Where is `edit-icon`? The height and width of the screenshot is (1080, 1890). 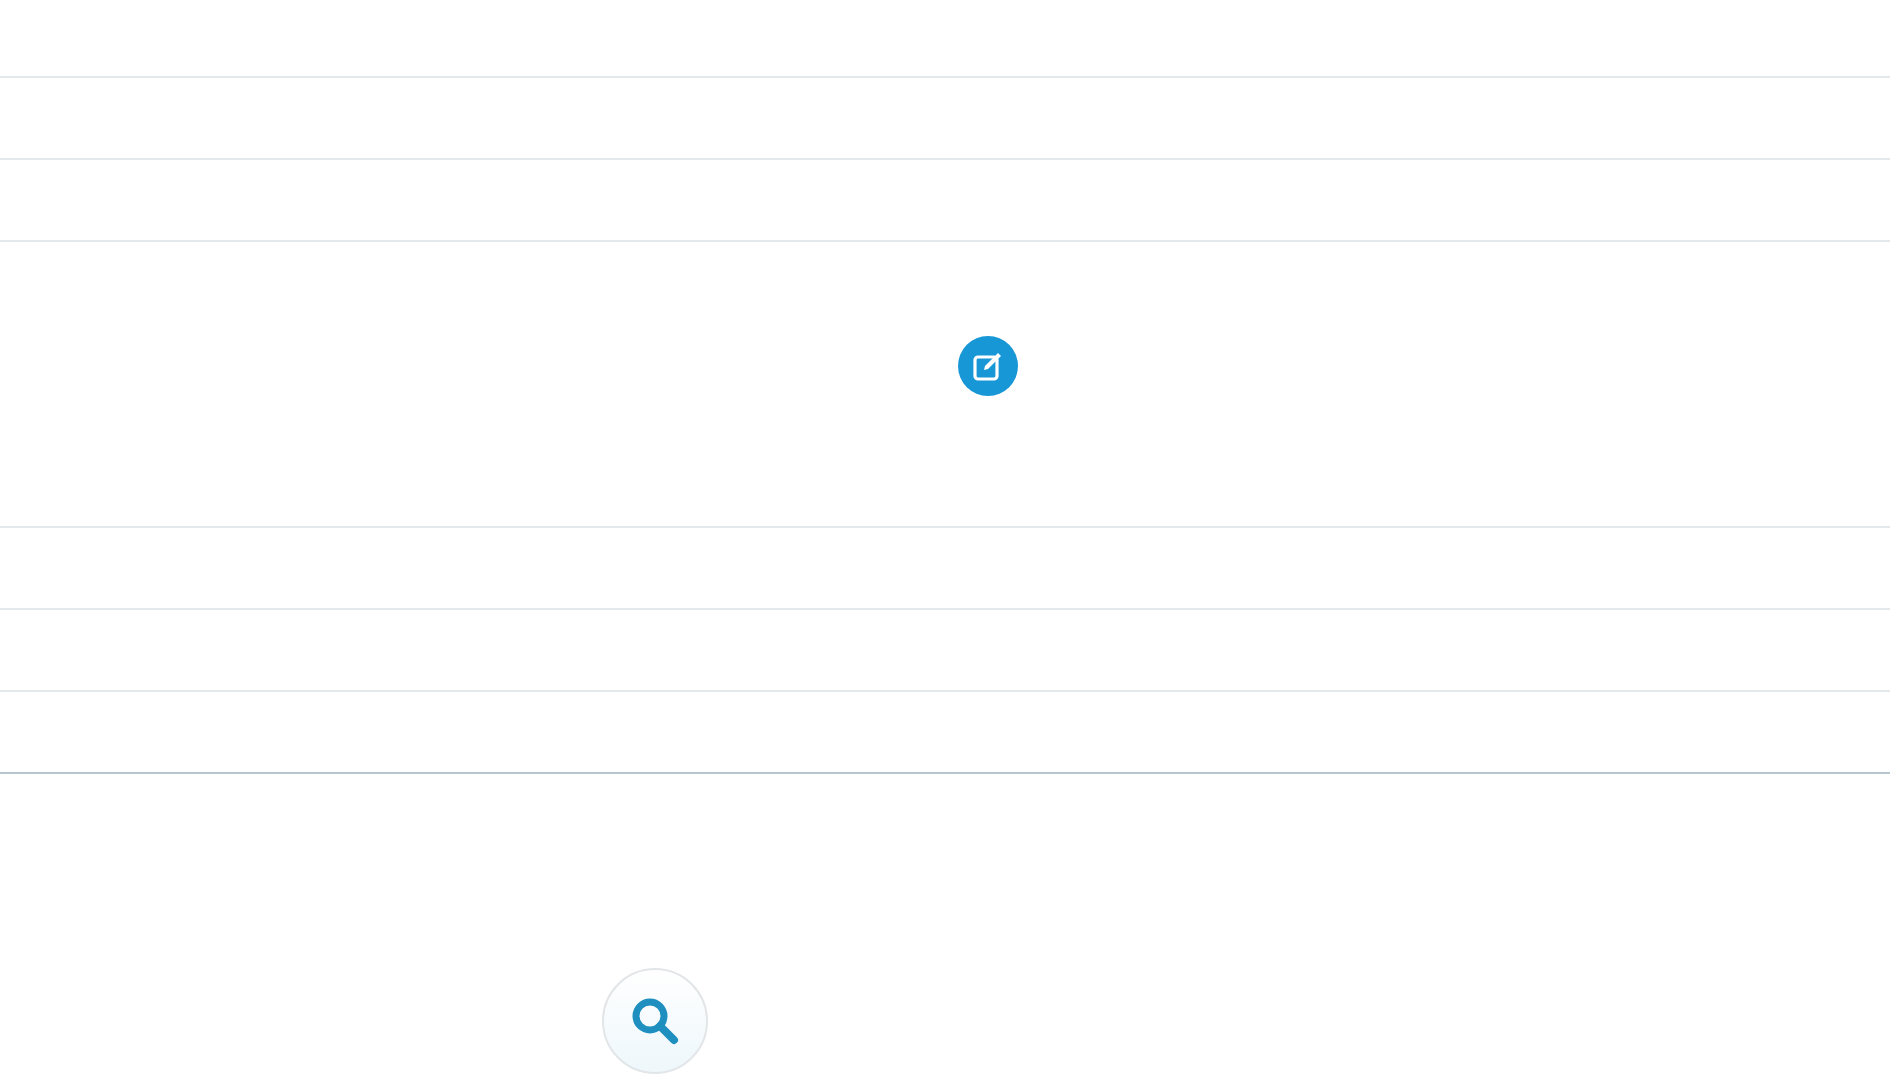 edit-icon is located at coordinates (987, 366).